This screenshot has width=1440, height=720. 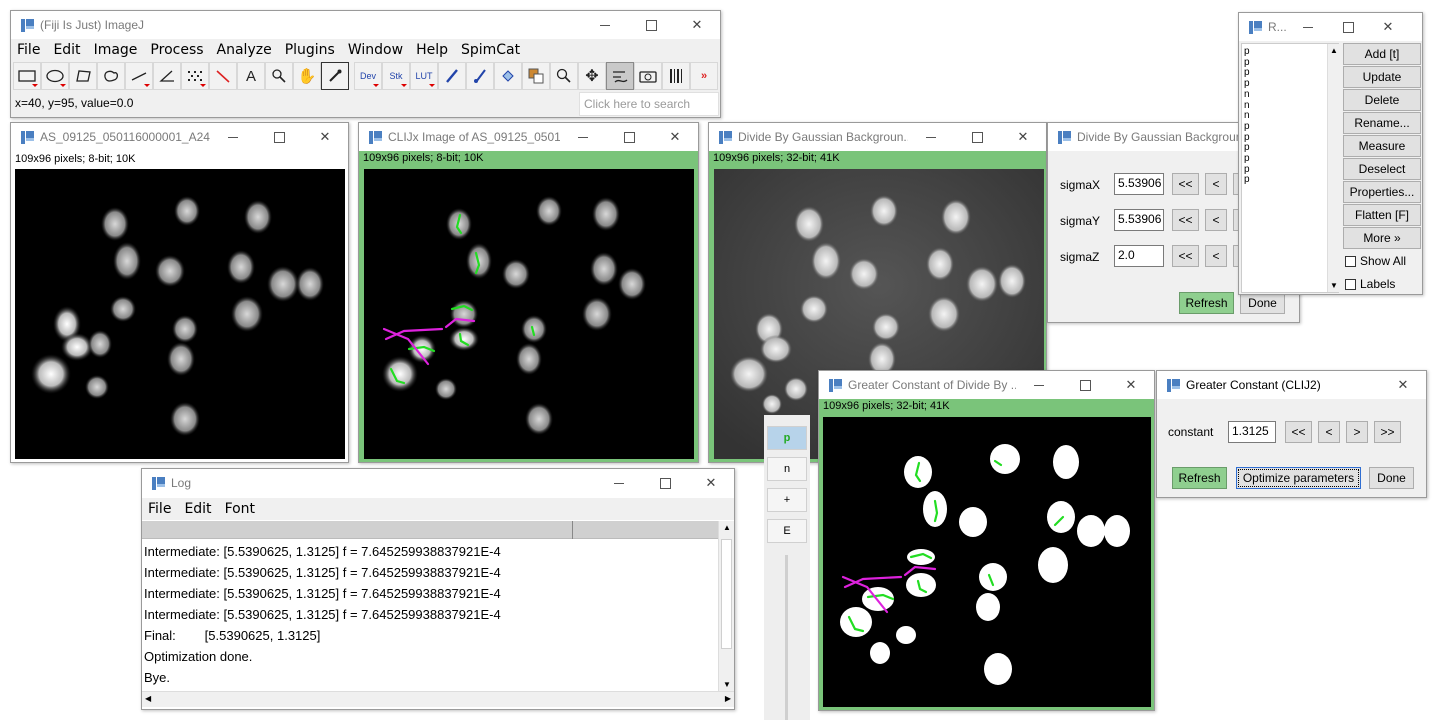 I want to click on edit-class-button: E, so click(x=787, y=531).